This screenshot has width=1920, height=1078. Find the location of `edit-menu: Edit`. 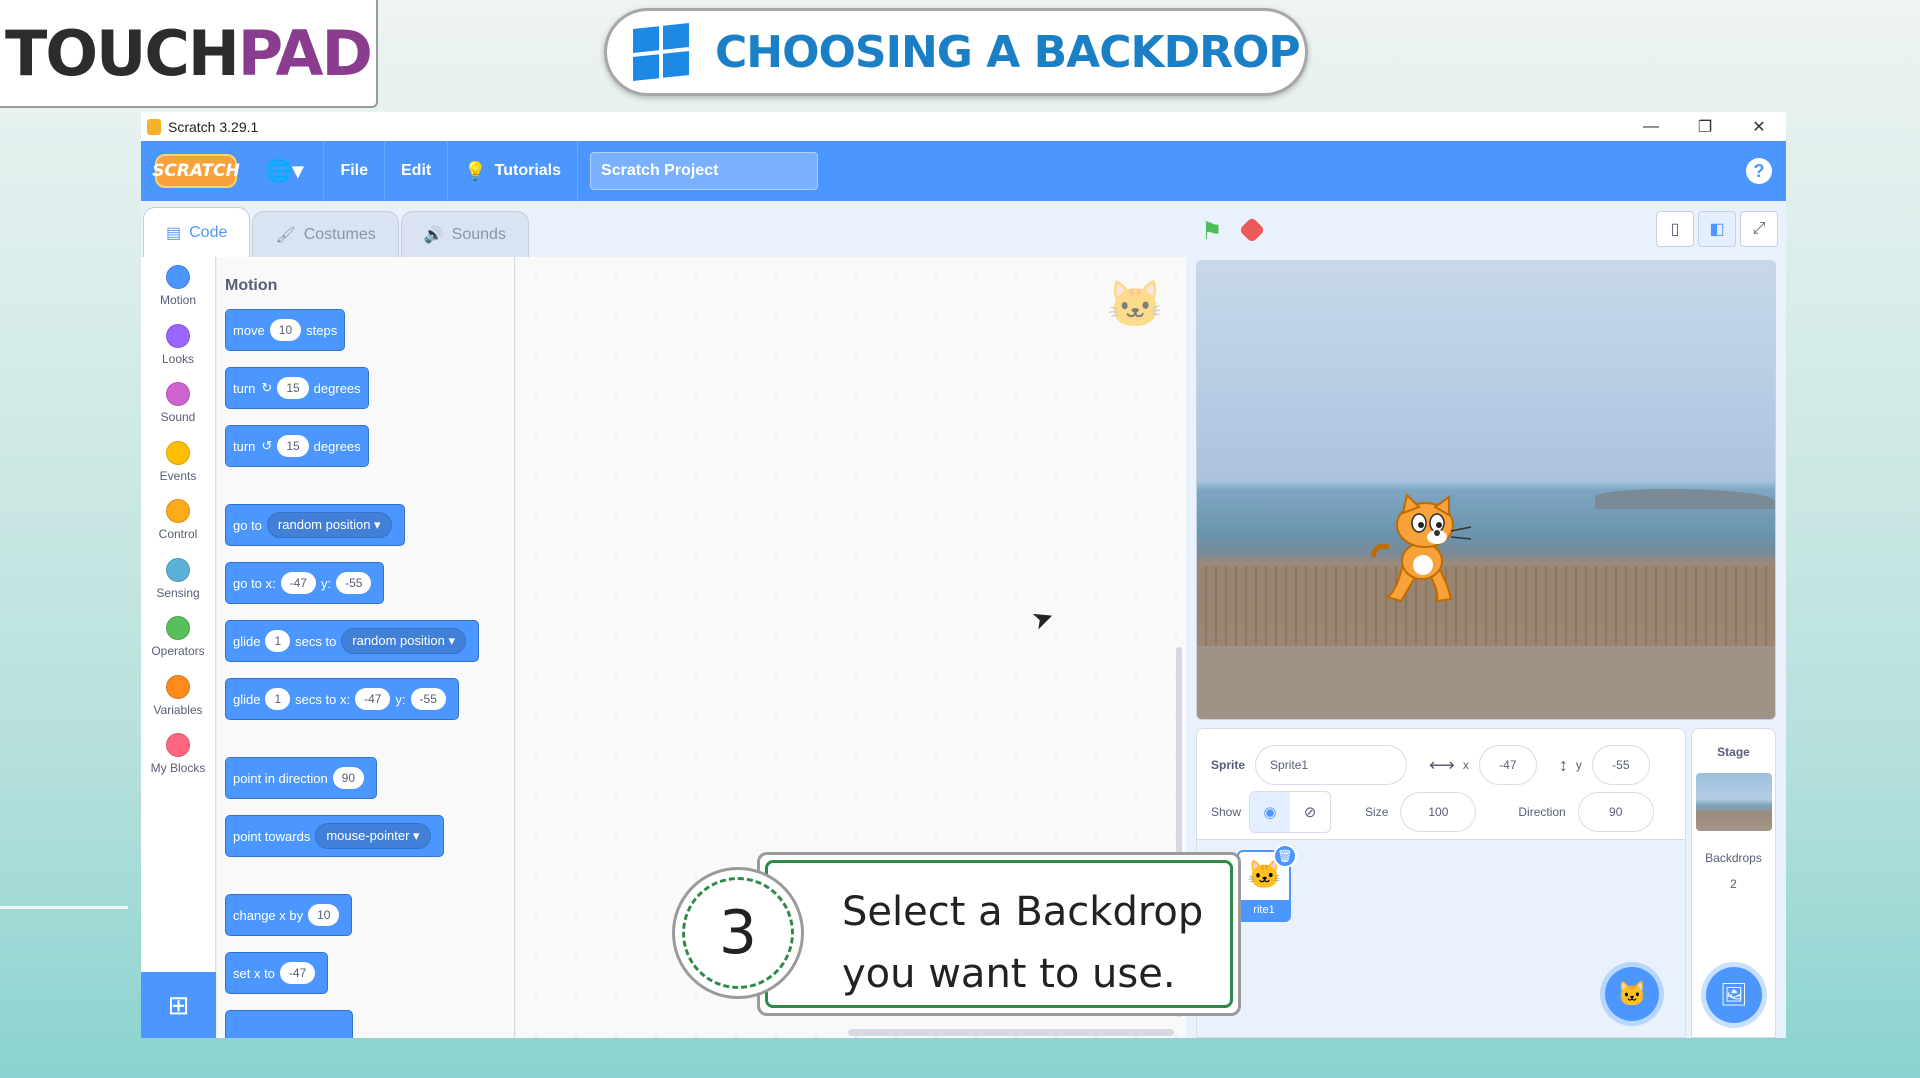

edit-menu: Edit is located at coordinates (417, 171).